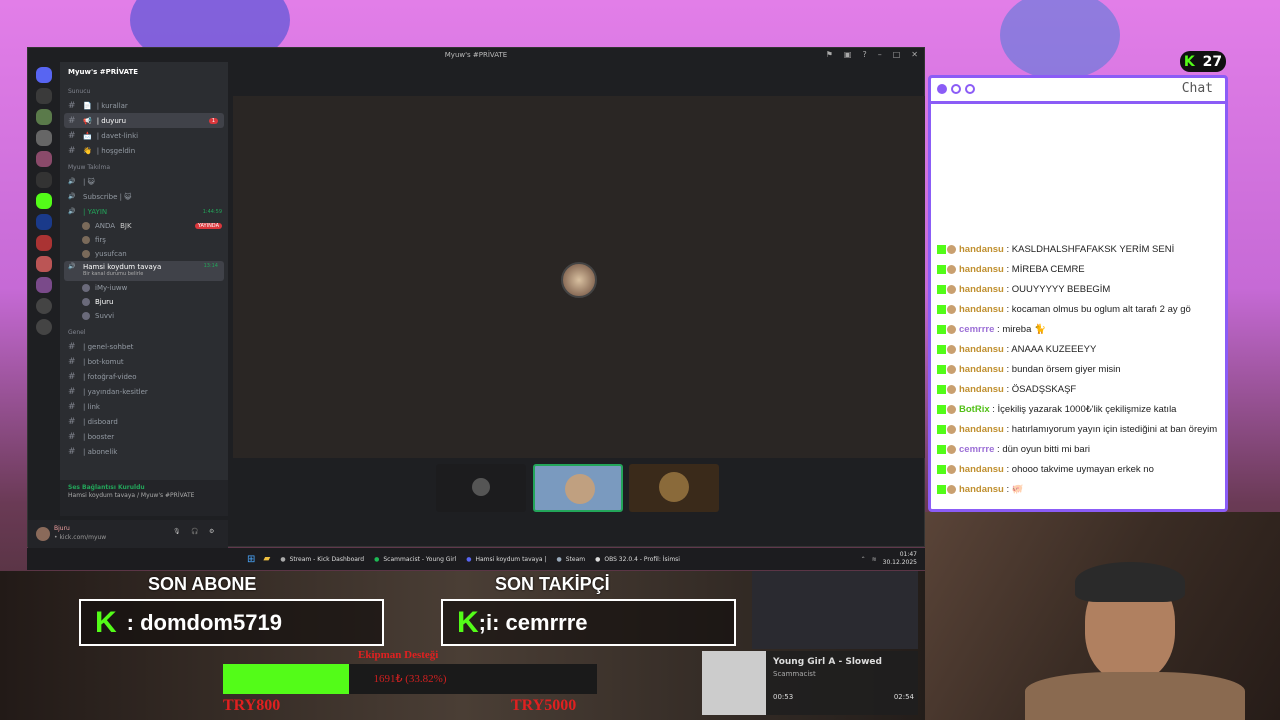 Image resolution: width=1280 pixels, height=720 pixels. Describe the element at coordinates (177, 531) in the screenshot. I see `microphone-icon: 🎙` at that location.